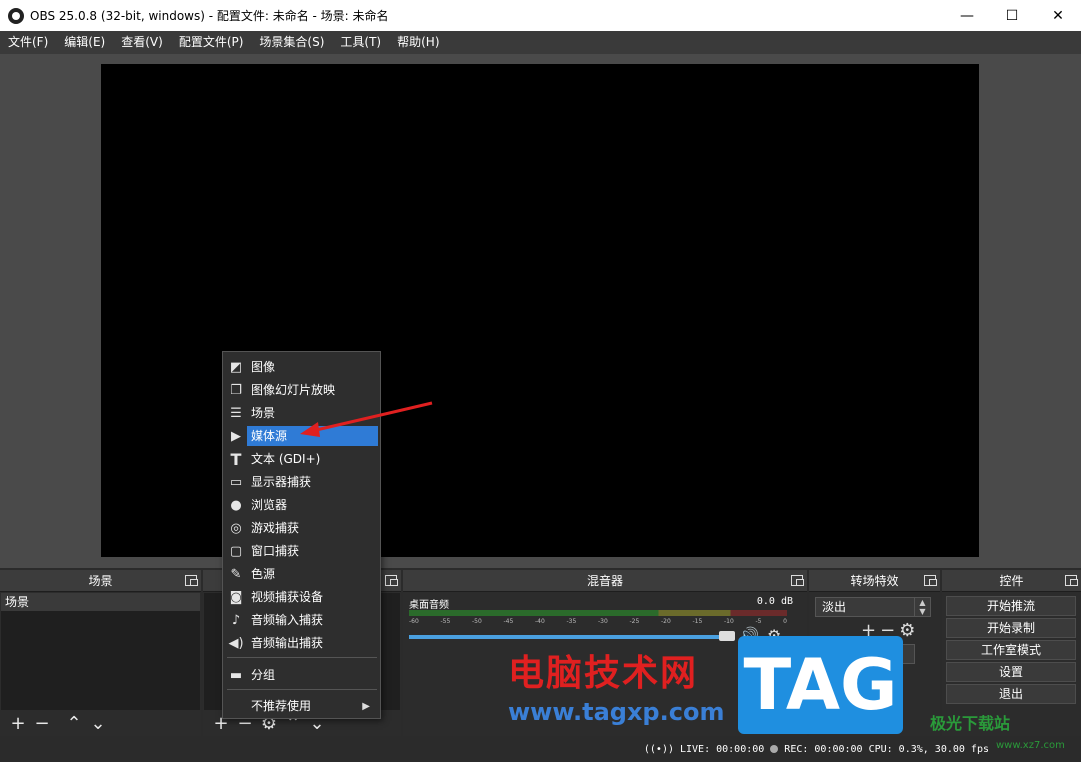 The width and height of the screenshot is (1081, 762). I want to click on settings-button: 设置, so click(1011, 672).